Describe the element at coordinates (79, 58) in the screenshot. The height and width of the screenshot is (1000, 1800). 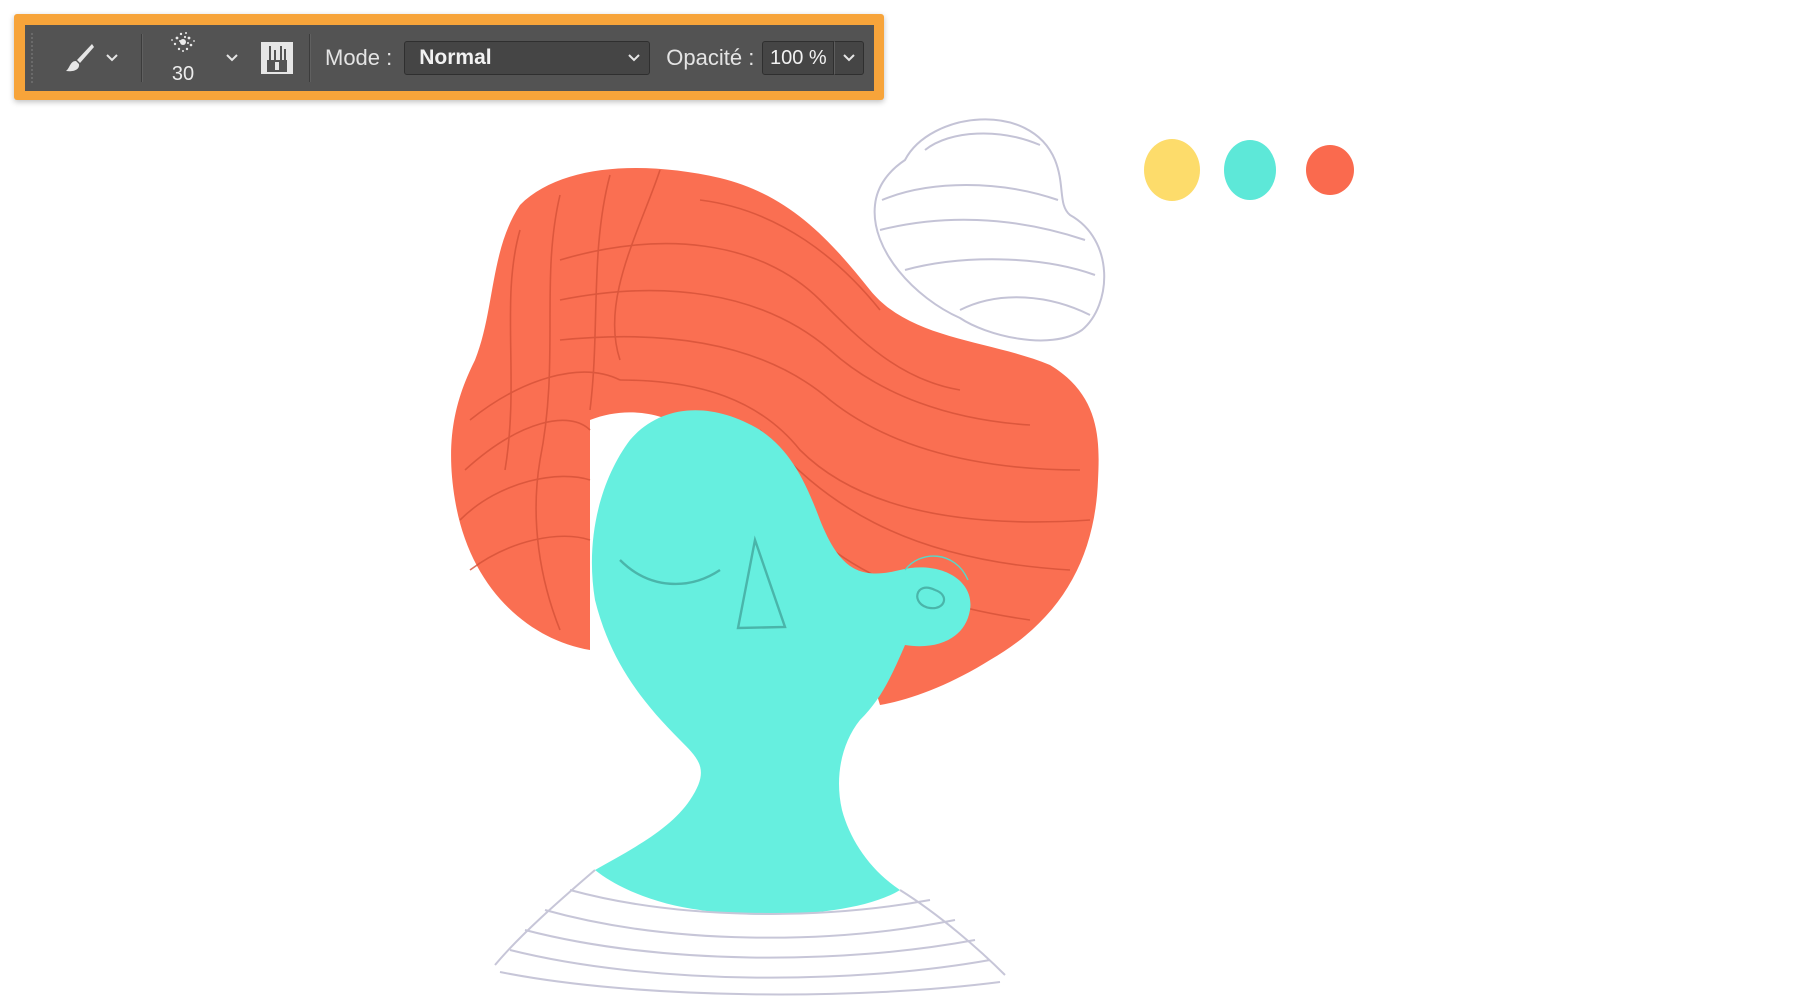
I see `brush-icon` at that location.